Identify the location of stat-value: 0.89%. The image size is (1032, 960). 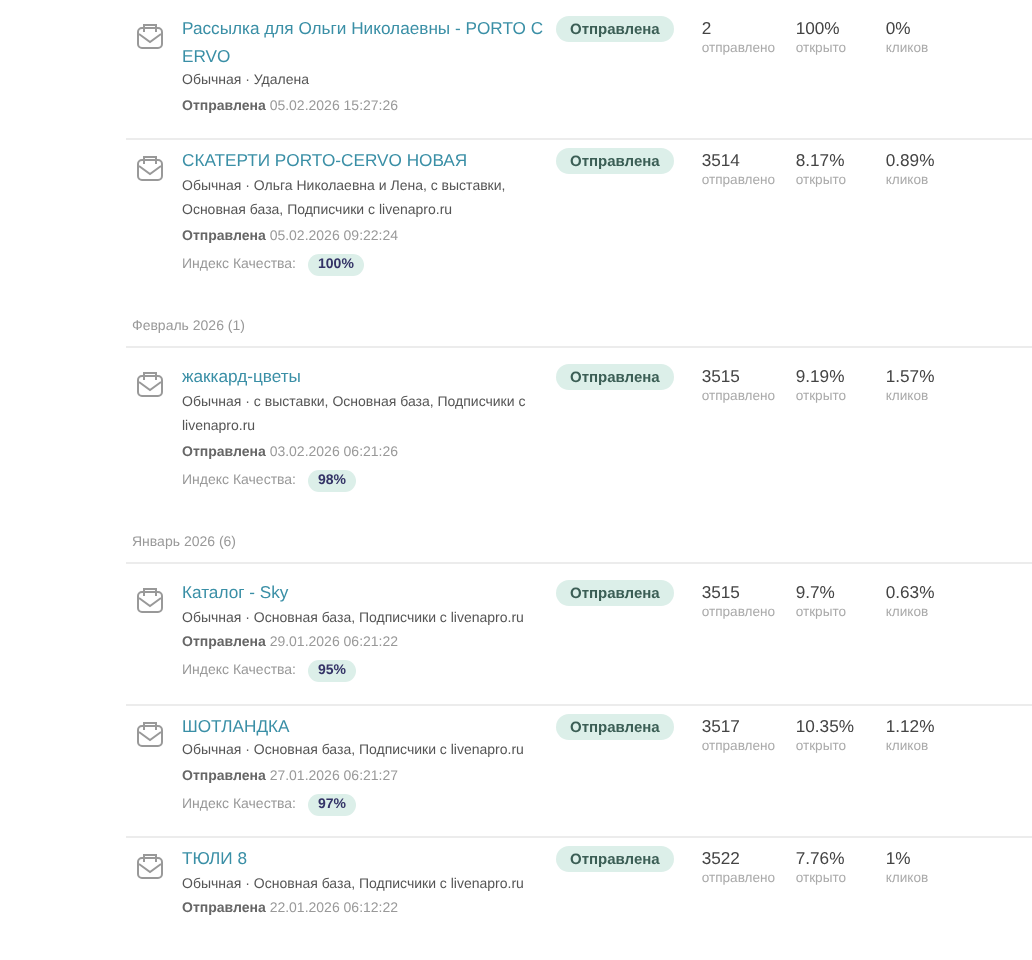
(910, 161).